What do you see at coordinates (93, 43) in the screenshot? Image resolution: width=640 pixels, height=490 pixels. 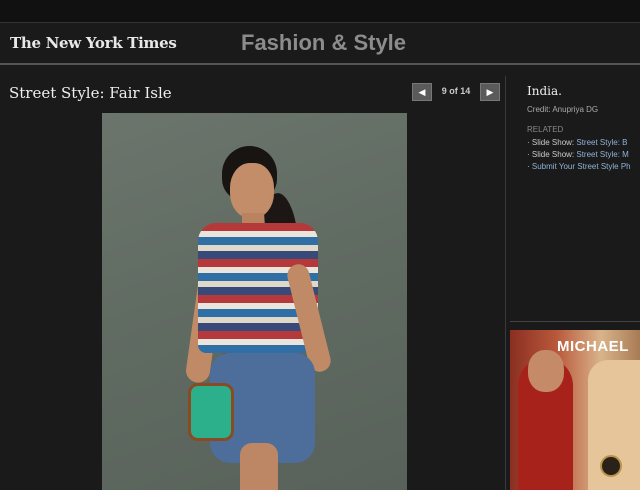 I see `nyt-logo: The New York Times` at bounding box center [93, 43].